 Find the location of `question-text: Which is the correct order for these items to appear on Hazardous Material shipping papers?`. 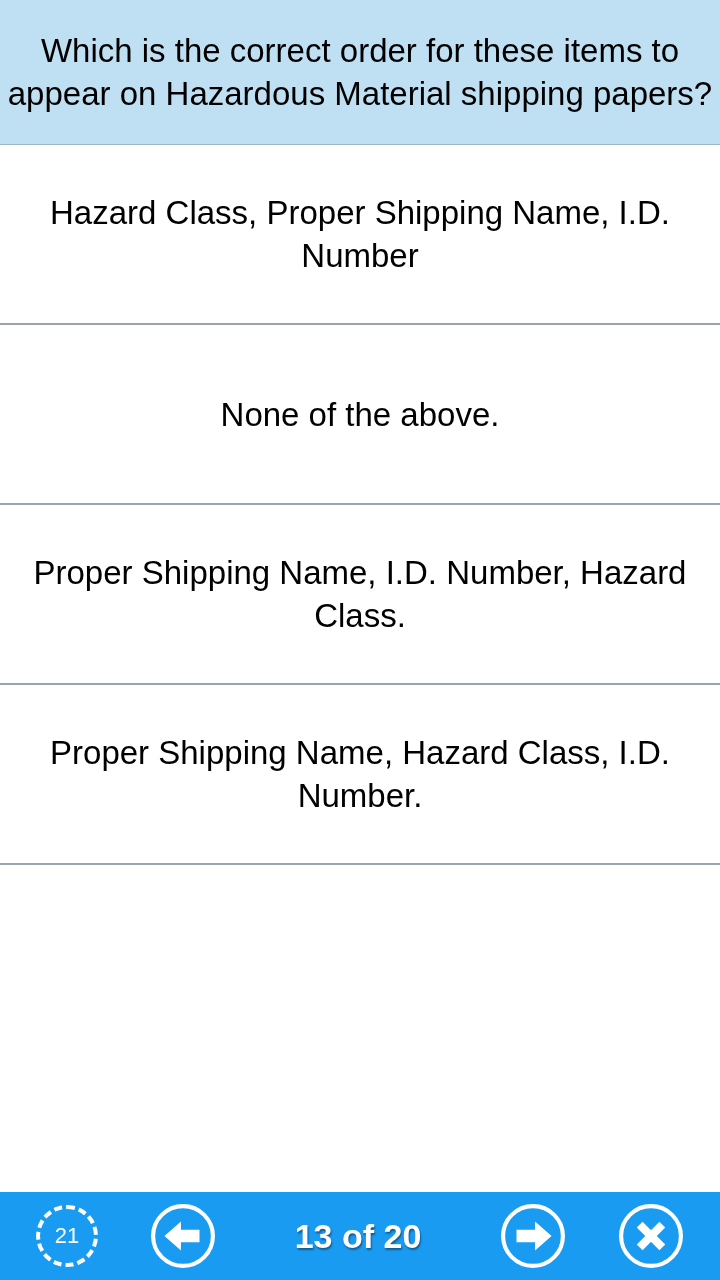

question-text: Which is the correct order for these items to appear on Hazardous Material shipping papers? is located at coordinates (360, 72).